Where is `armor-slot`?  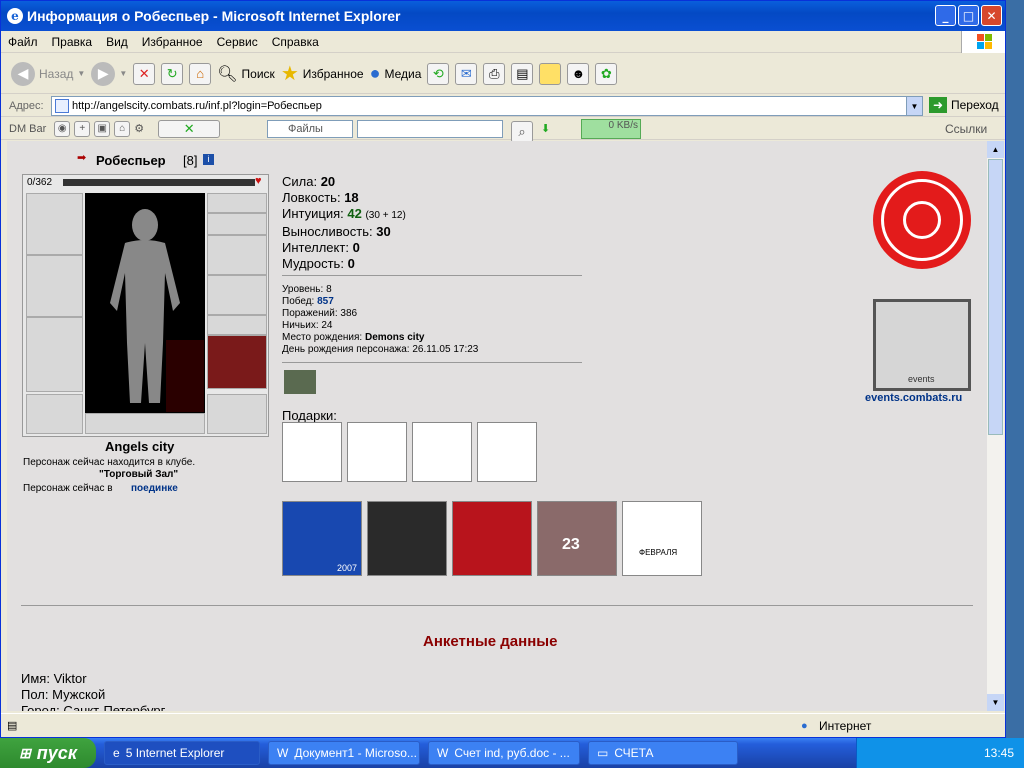 armor-slot is located at coordinates (54, 354).